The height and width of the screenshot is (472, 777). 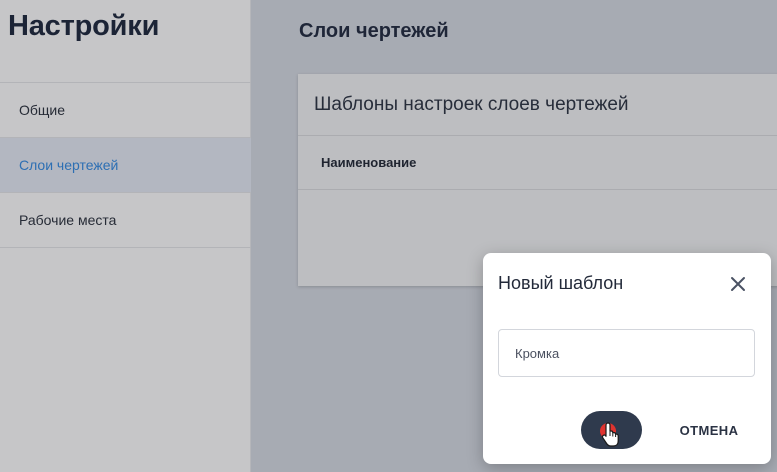 I want to click on sidebar-item-general: Общие, so click(x=125, y=110).